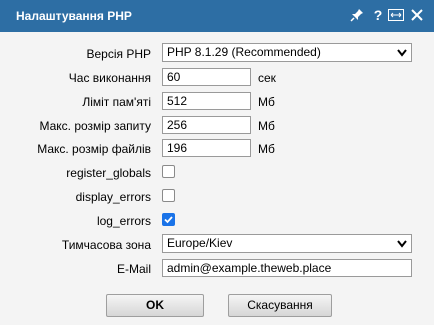 This screenshot has width=434, height=325. I want to click on exec-time-label: Час виконання, so click(109, 78).